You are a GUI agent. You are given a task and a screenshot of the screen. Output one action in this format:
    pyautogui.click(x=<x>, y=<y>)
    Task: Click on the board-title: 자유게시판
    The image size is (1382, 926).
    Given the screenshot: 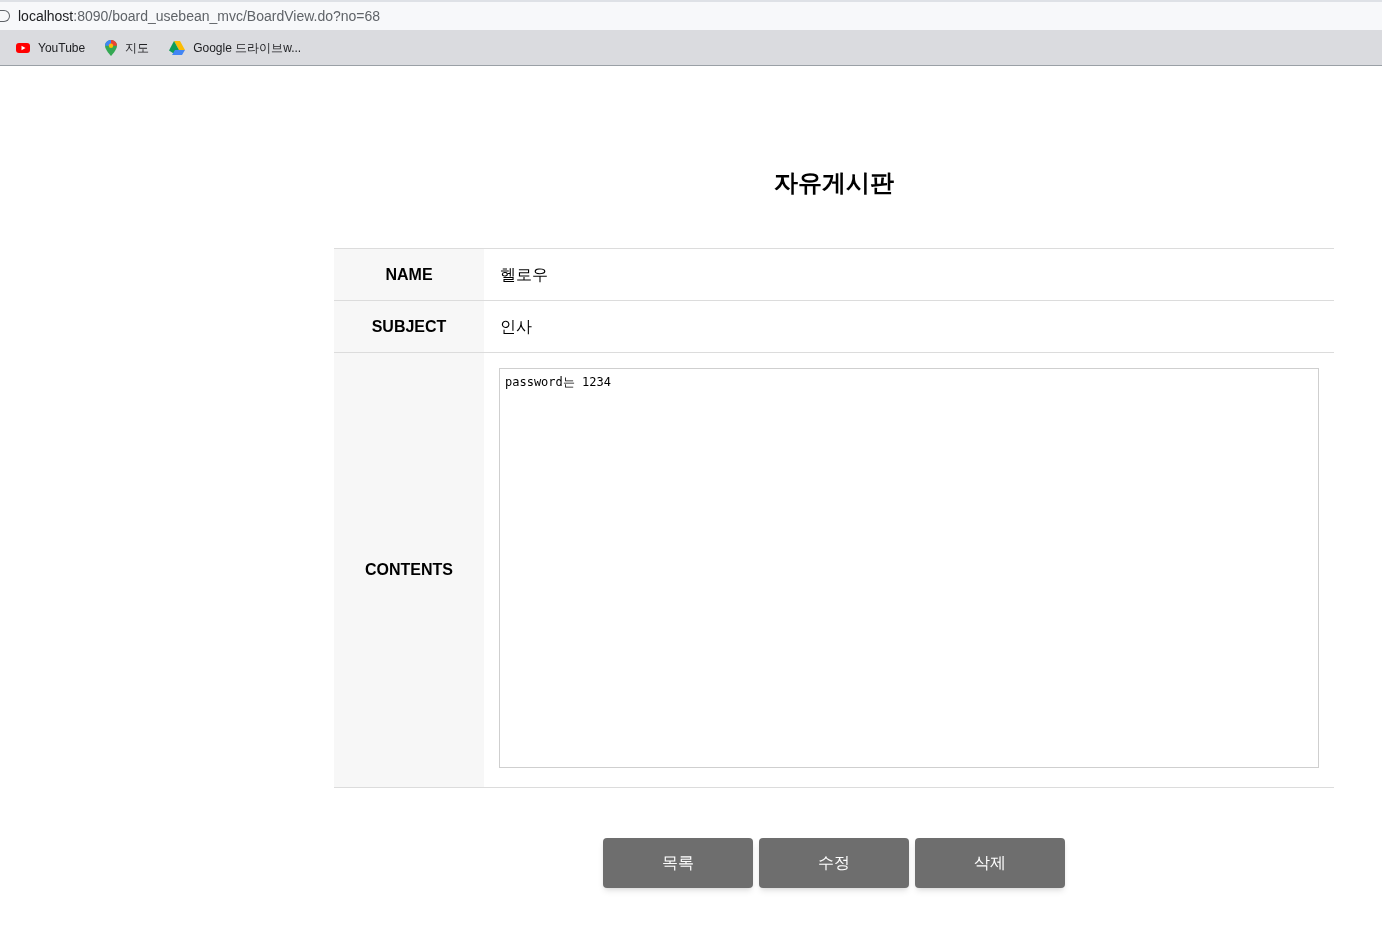 What is the action you would take?
    pyautogui.click(x=834, y=183)
    